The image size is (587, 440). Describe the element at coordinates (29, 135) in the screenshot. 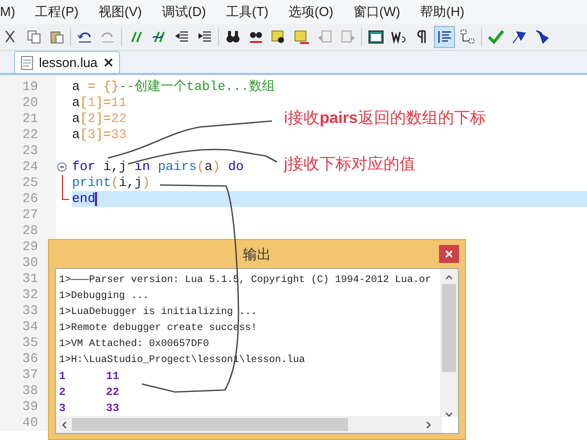

I see `line-number: 22` at that location.